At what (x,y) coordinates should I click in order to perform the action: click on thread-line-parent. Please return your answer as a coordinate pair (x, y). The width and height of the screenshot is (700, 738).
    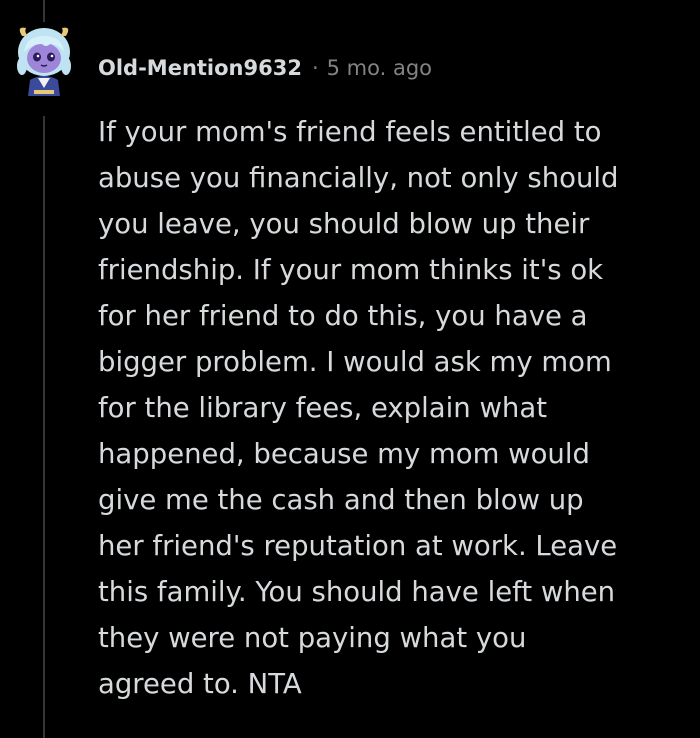
    Looking at the image, I should click on (44, 11).